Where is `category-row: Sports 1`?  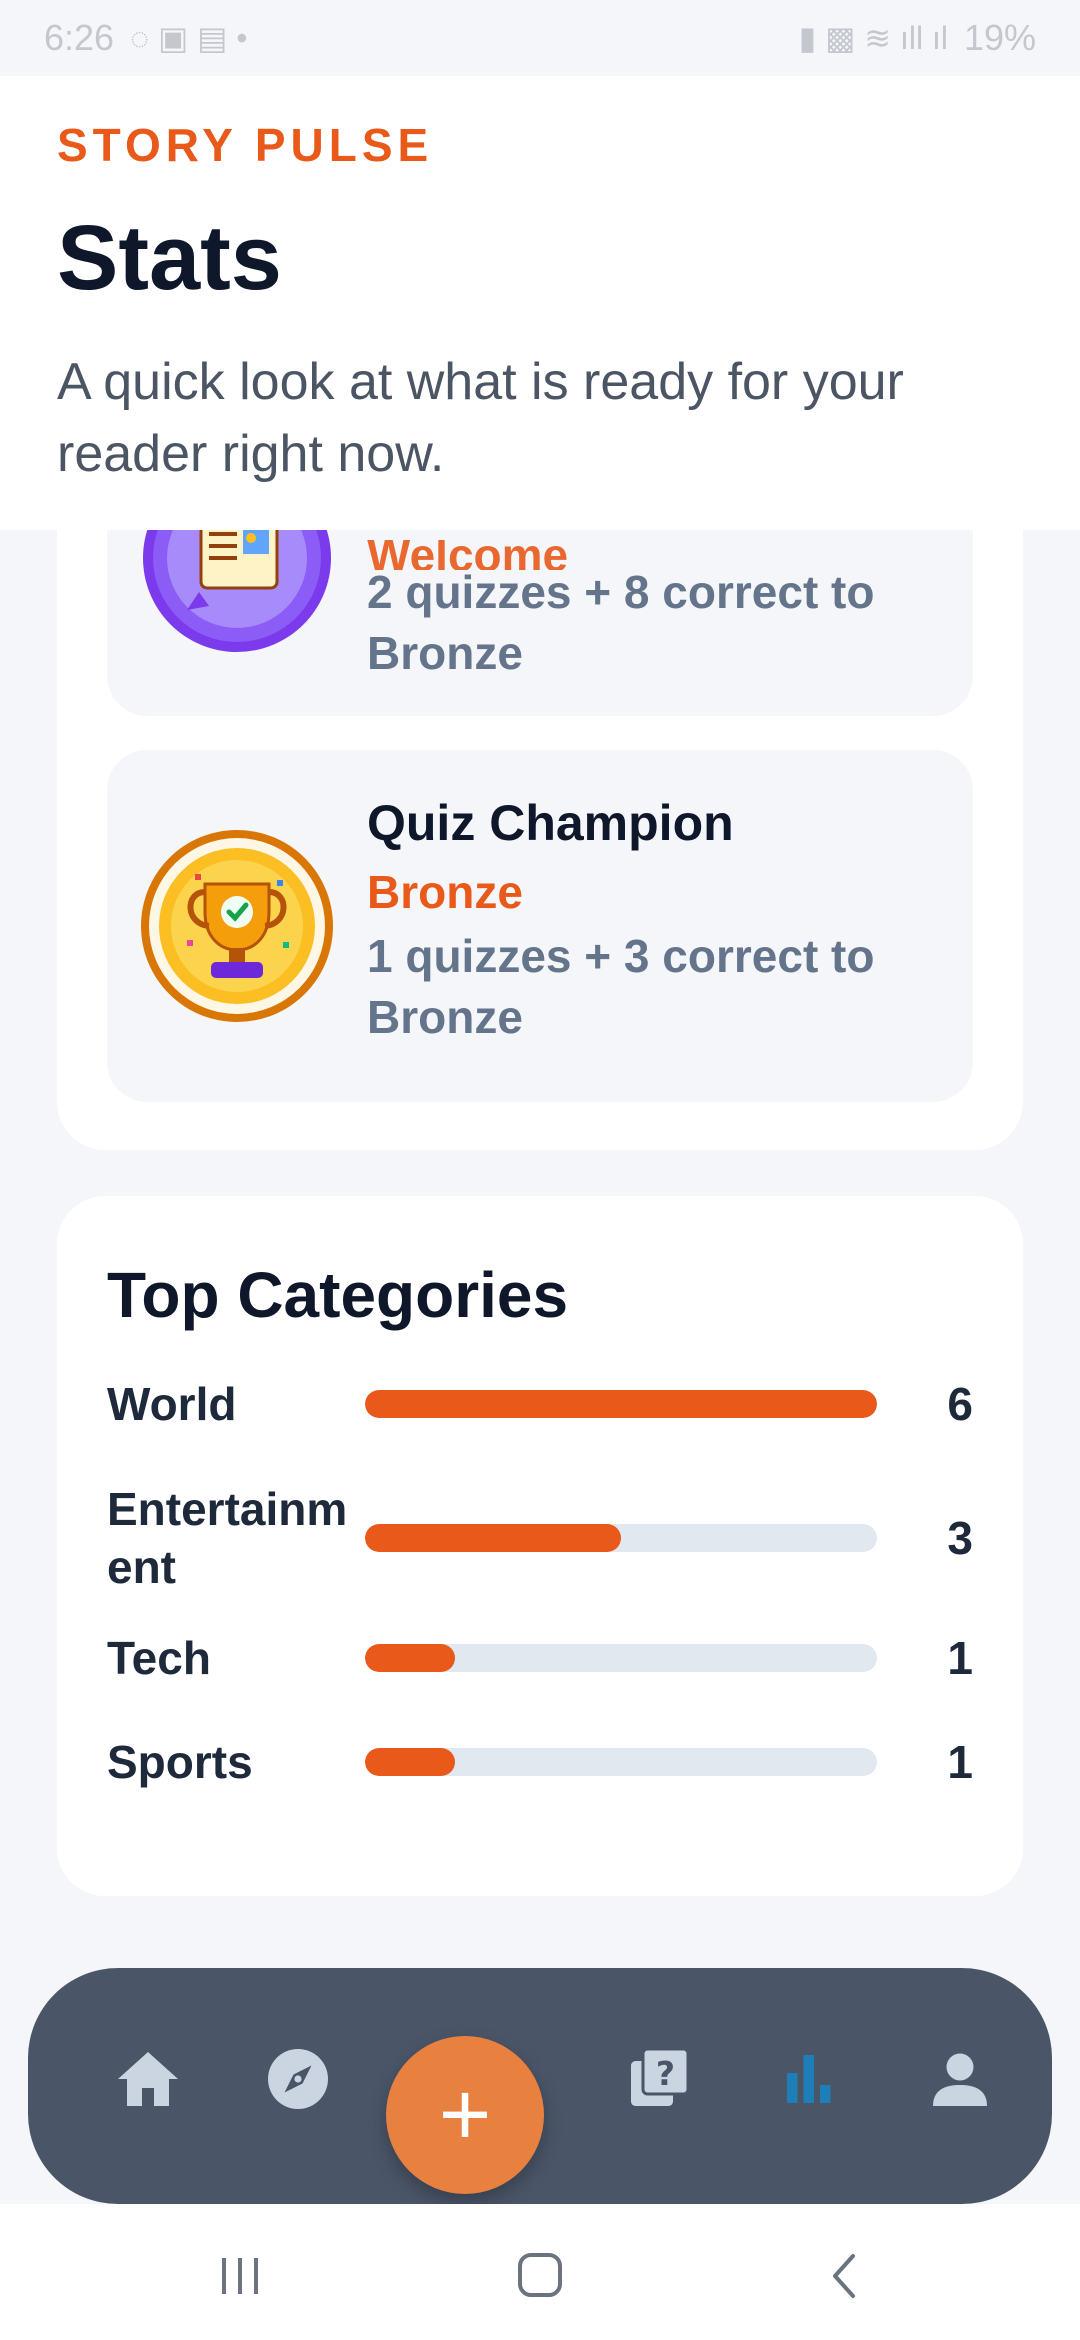
category-row: Sports 1 is located at coordinates (540, 1762).